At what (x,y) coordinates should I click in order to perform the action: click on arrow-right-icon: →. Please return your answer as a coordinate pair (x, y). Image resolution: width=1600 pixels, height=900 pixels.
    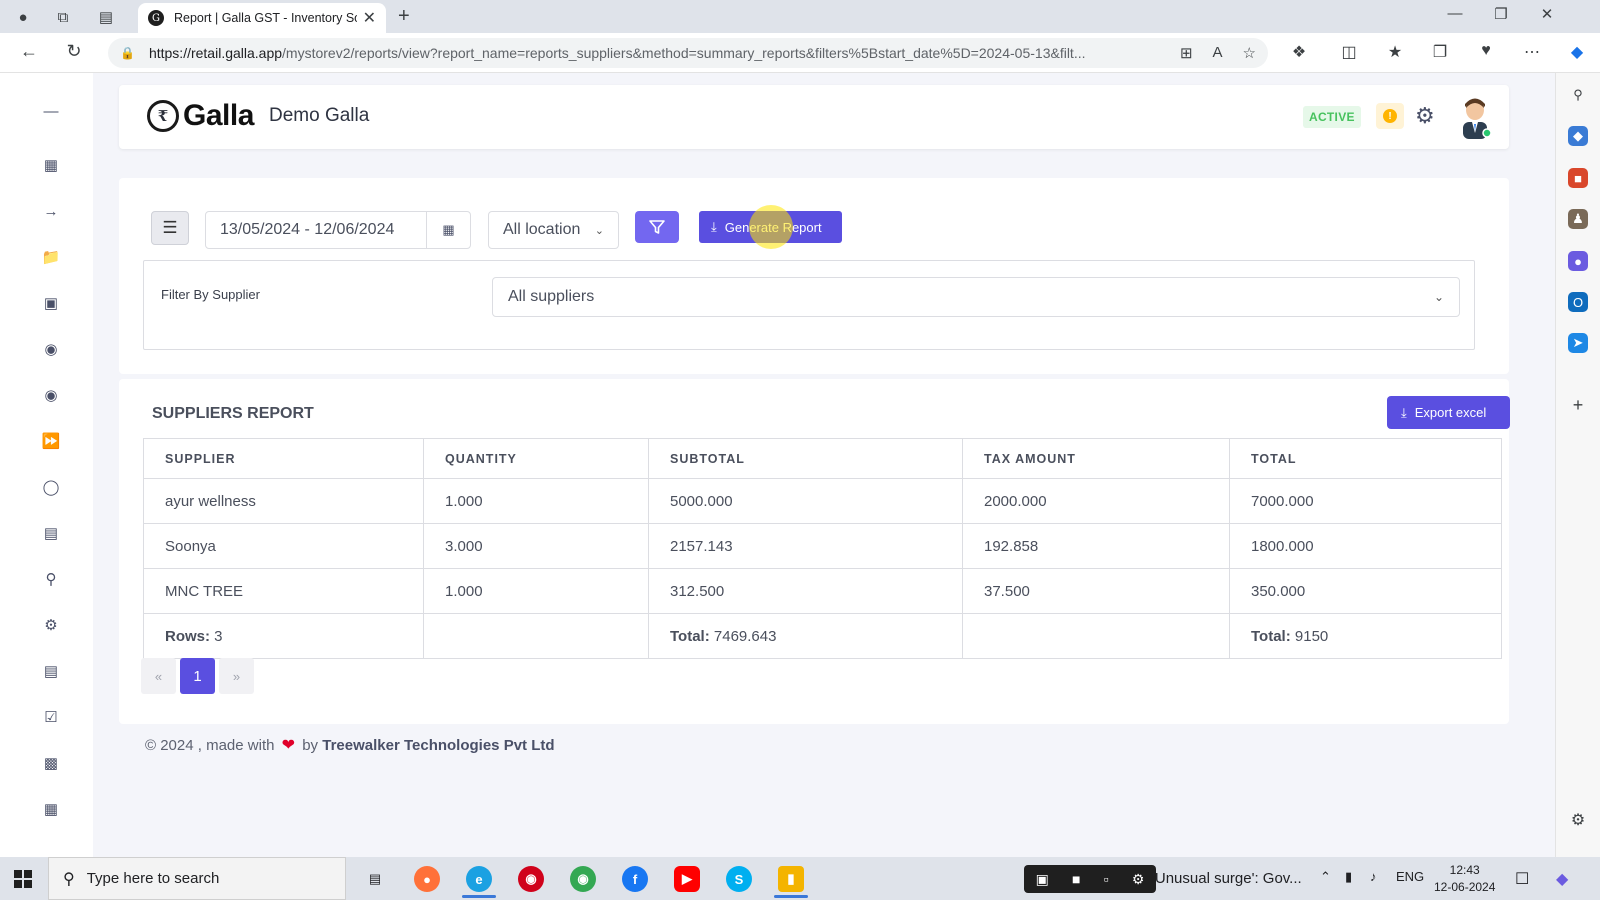
    Looking at the image, I should click on (51, 211).